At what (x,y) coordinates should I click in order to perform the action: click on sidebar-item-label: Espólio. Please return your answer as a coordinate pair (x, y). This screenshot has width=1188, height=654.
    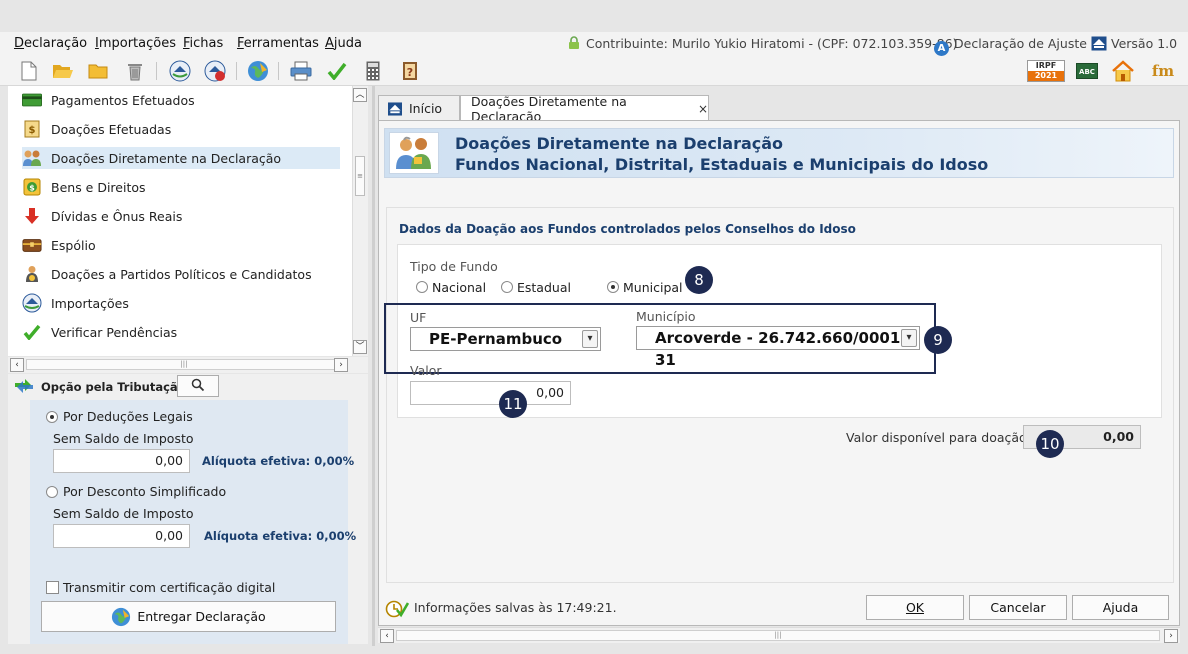
    Looking at the image, I should click on (73, 245).